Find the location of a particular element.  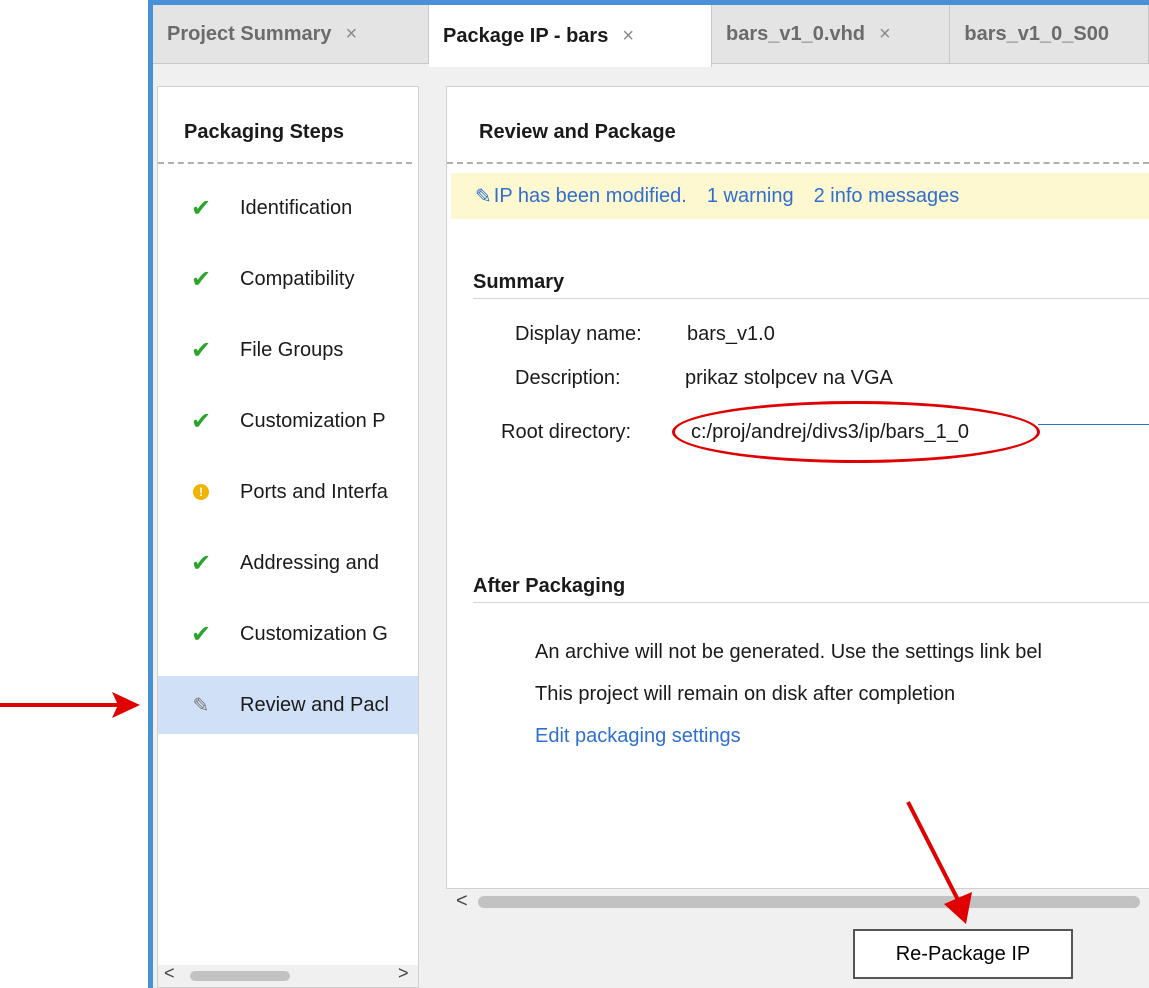

tab-bars-vhd: bars_v1_0.vhd × is located at coordinates (831, 34).